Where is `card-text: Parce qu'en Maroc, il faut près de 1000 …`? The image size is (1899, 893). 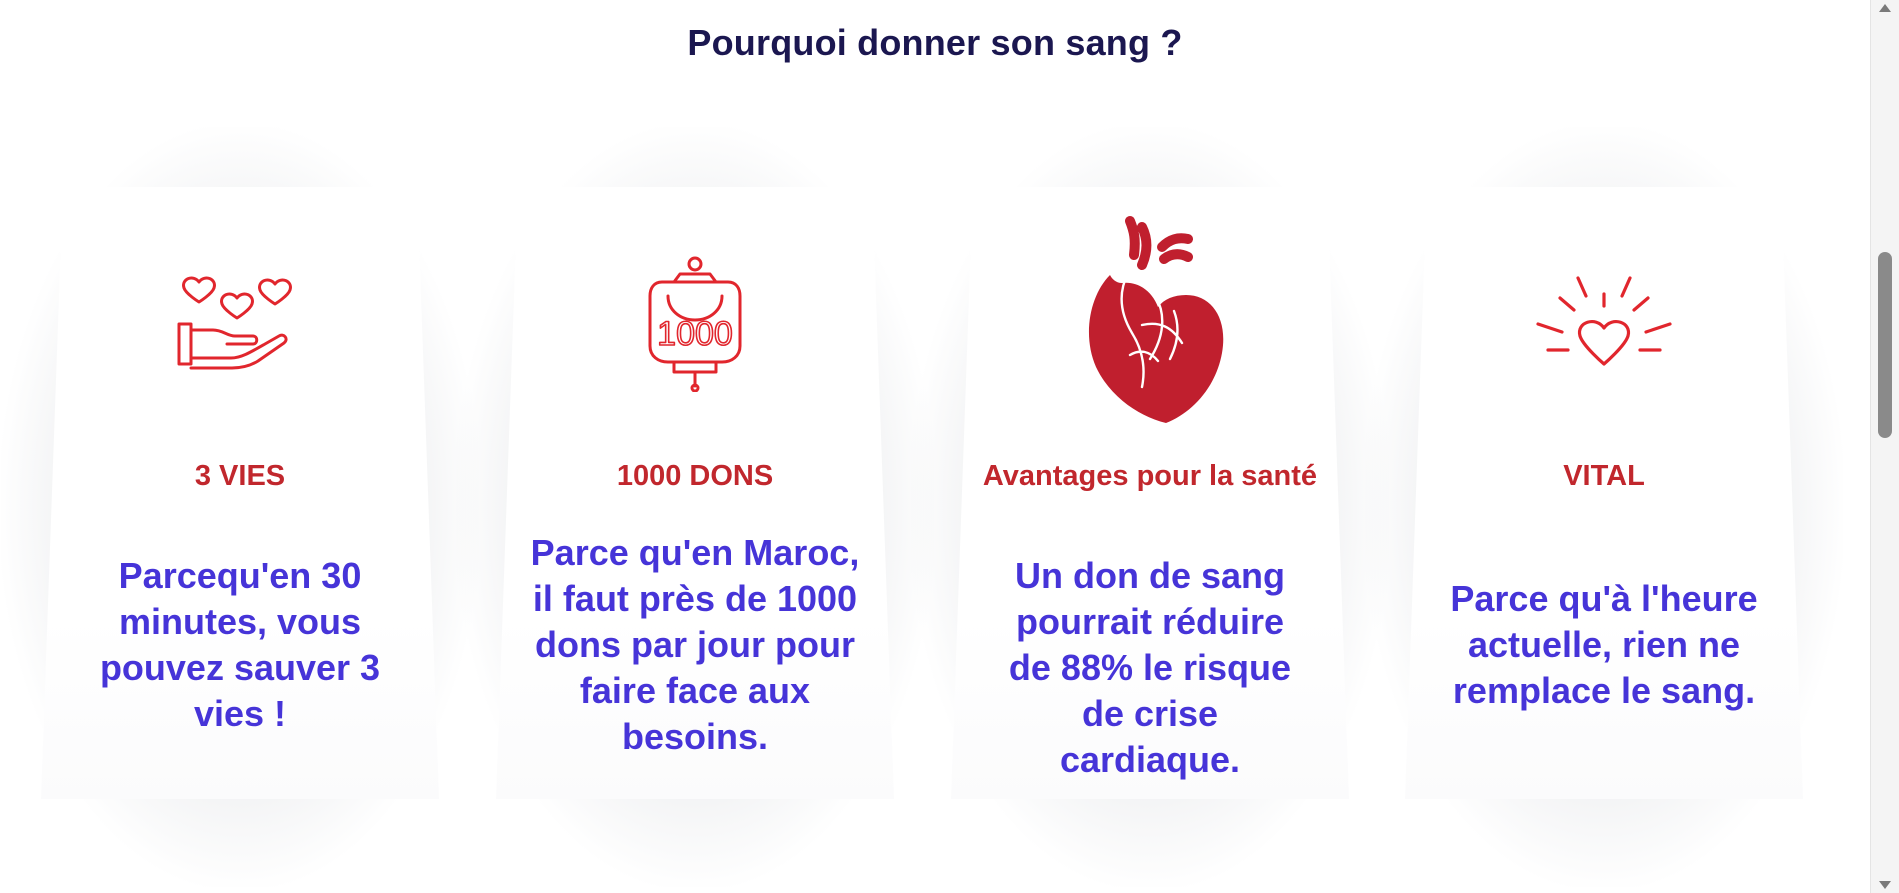
card-text: Parce qu'en Maroc, il faut près de 1000 … is located at coordinates (695, 644).